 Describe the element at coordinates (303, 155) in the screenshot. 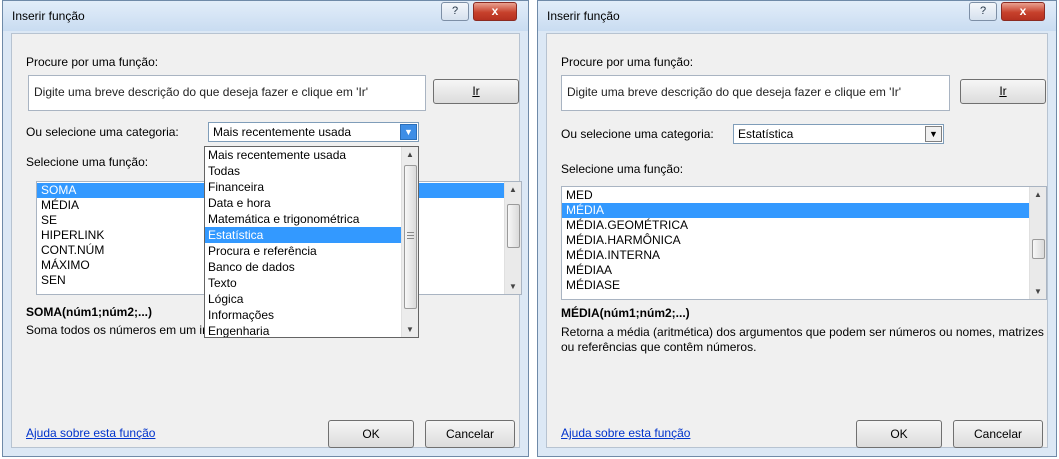

I see `category-option: Mais recentemente usada` at that location.